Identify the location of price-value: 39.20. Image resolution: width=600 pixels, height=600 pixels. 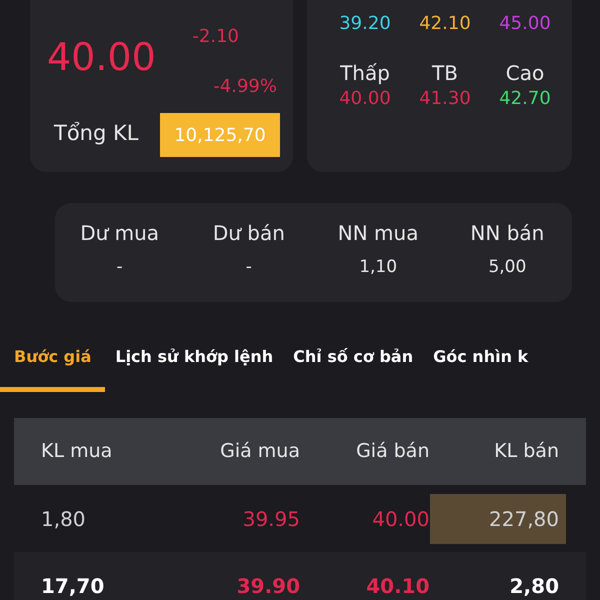
(365, 24).